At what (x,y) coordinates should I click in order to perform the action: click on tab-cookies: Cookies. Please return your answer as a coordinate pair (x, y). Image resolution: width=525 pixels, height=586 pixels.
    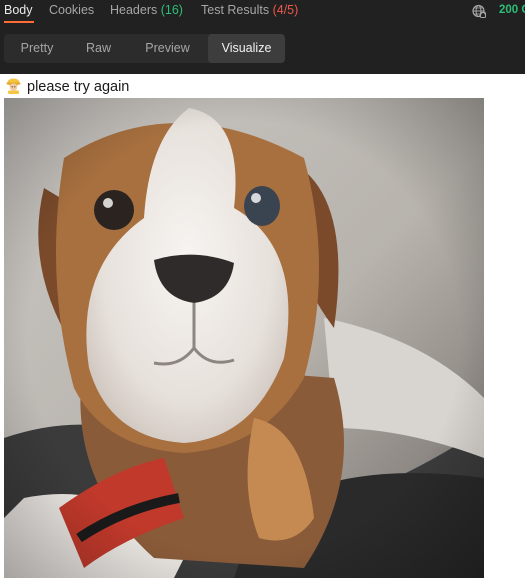
    Looking at the image, I should click on (71, 10).